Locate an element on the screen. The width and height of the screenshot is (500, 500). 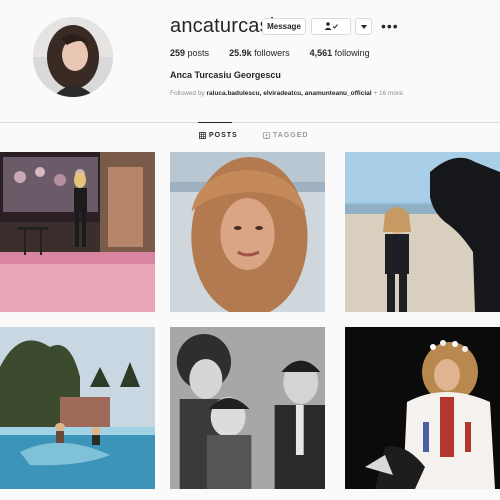
tab-posts: POSTS is located at coordinates (218, 135).